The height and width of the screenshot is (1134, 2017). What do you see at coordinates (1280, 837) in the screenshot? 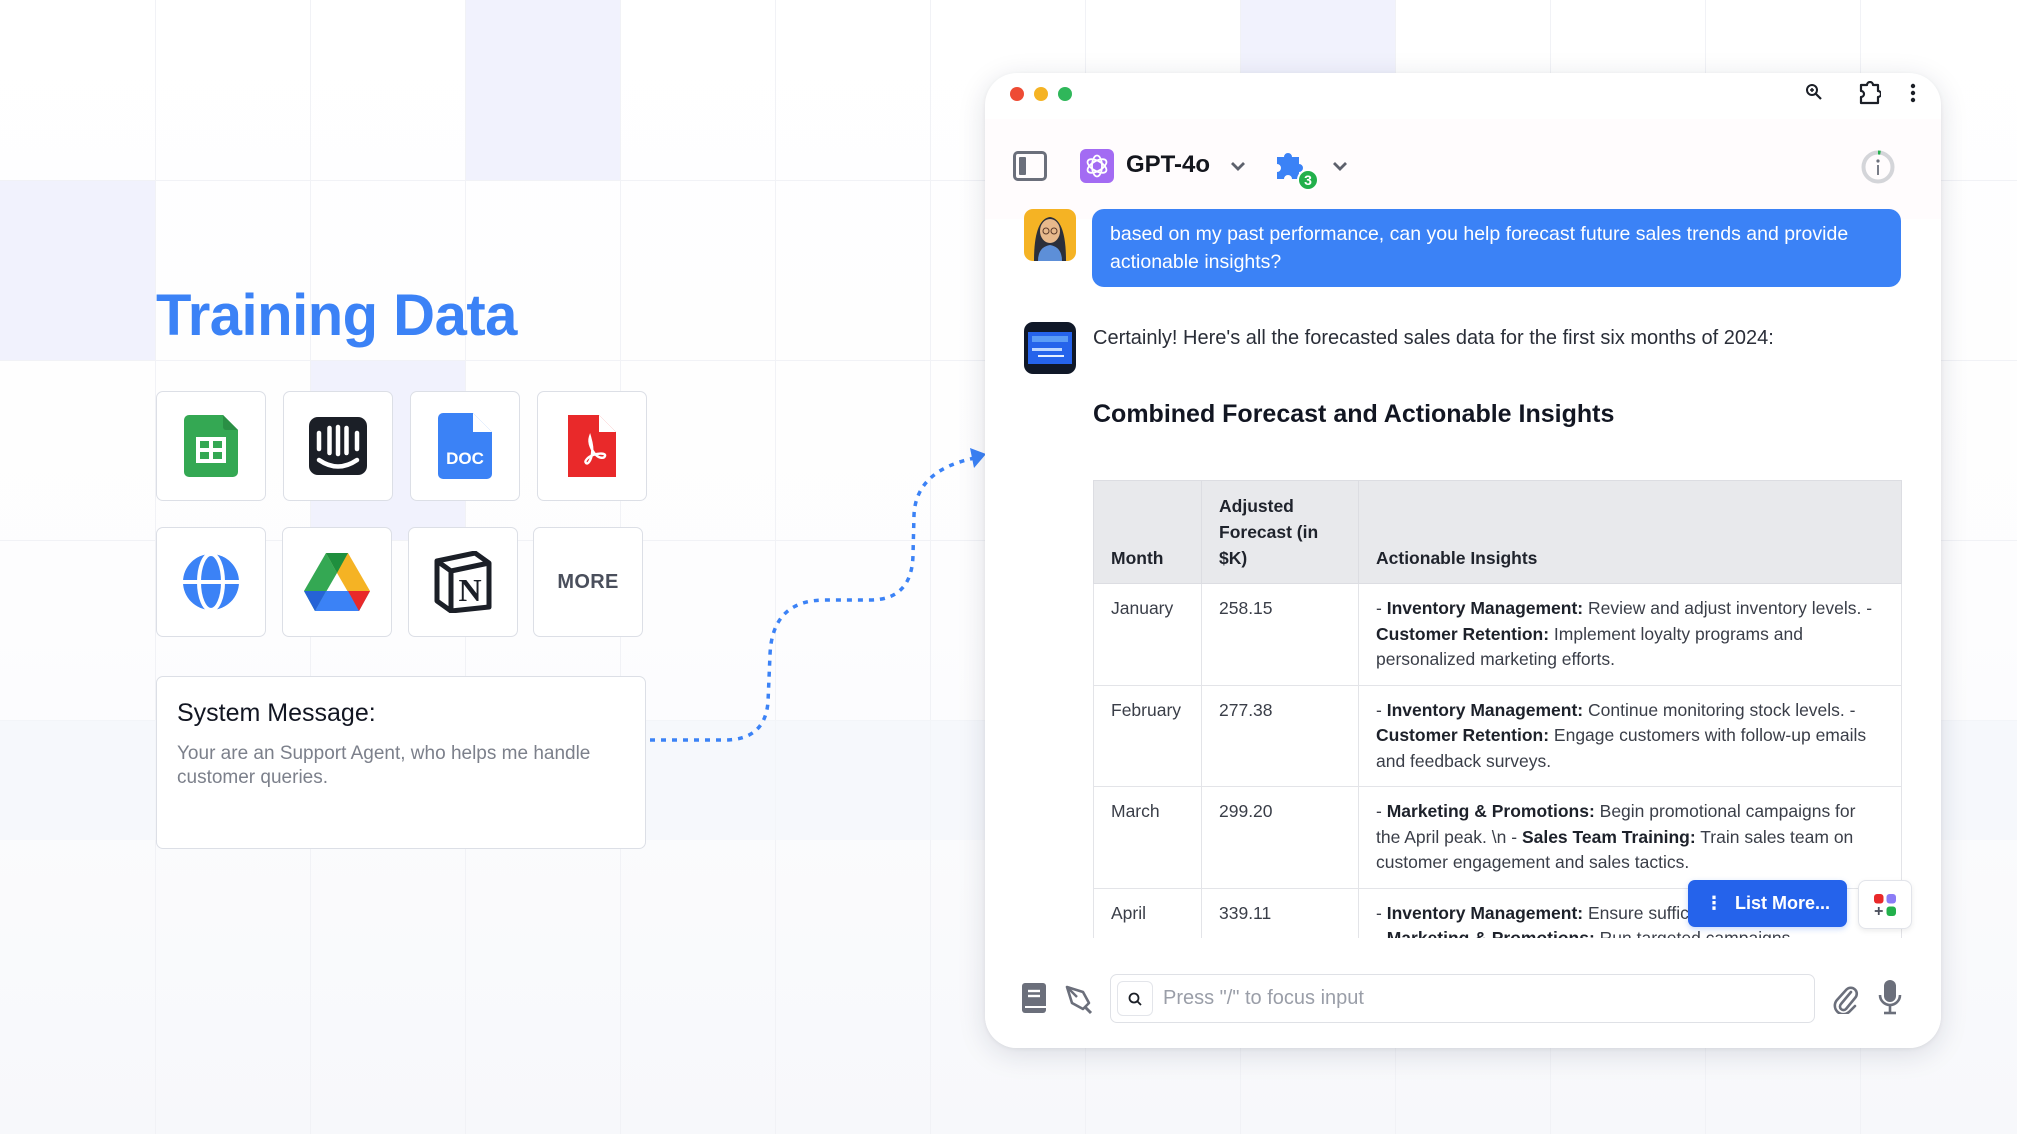
I see `cell-forecast: 299.20` at bounding box center [1280, 837].